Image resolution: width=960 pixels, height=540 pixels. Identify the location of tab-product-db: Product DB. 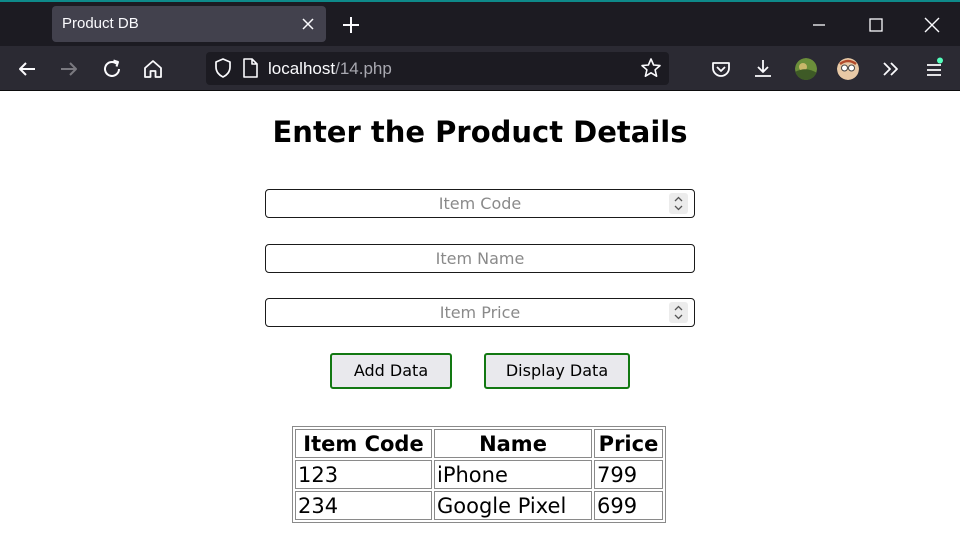
(189, 24).